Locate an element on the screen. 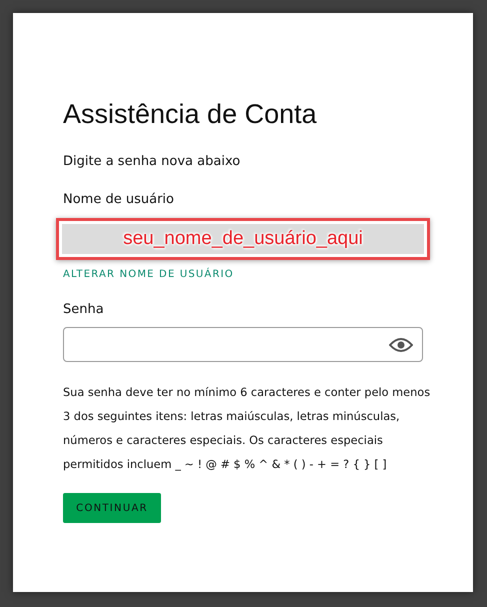 The height and width of the screenshot is (607, 487). password-field is located at coordinates (243, 344).